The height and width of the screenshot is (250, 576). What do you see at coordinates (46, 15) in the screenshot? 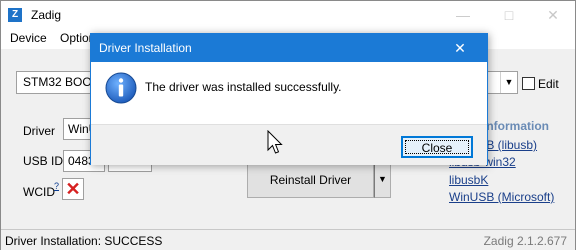
I see `window-title: Zadig` at bounding box center [46, 15].